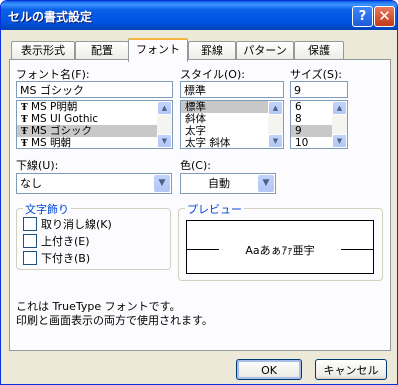  What do you see at coordinates (43, 50) in the screenshot?
I see `tab-number-format: 表示形式` at bounding box center [43, 50].